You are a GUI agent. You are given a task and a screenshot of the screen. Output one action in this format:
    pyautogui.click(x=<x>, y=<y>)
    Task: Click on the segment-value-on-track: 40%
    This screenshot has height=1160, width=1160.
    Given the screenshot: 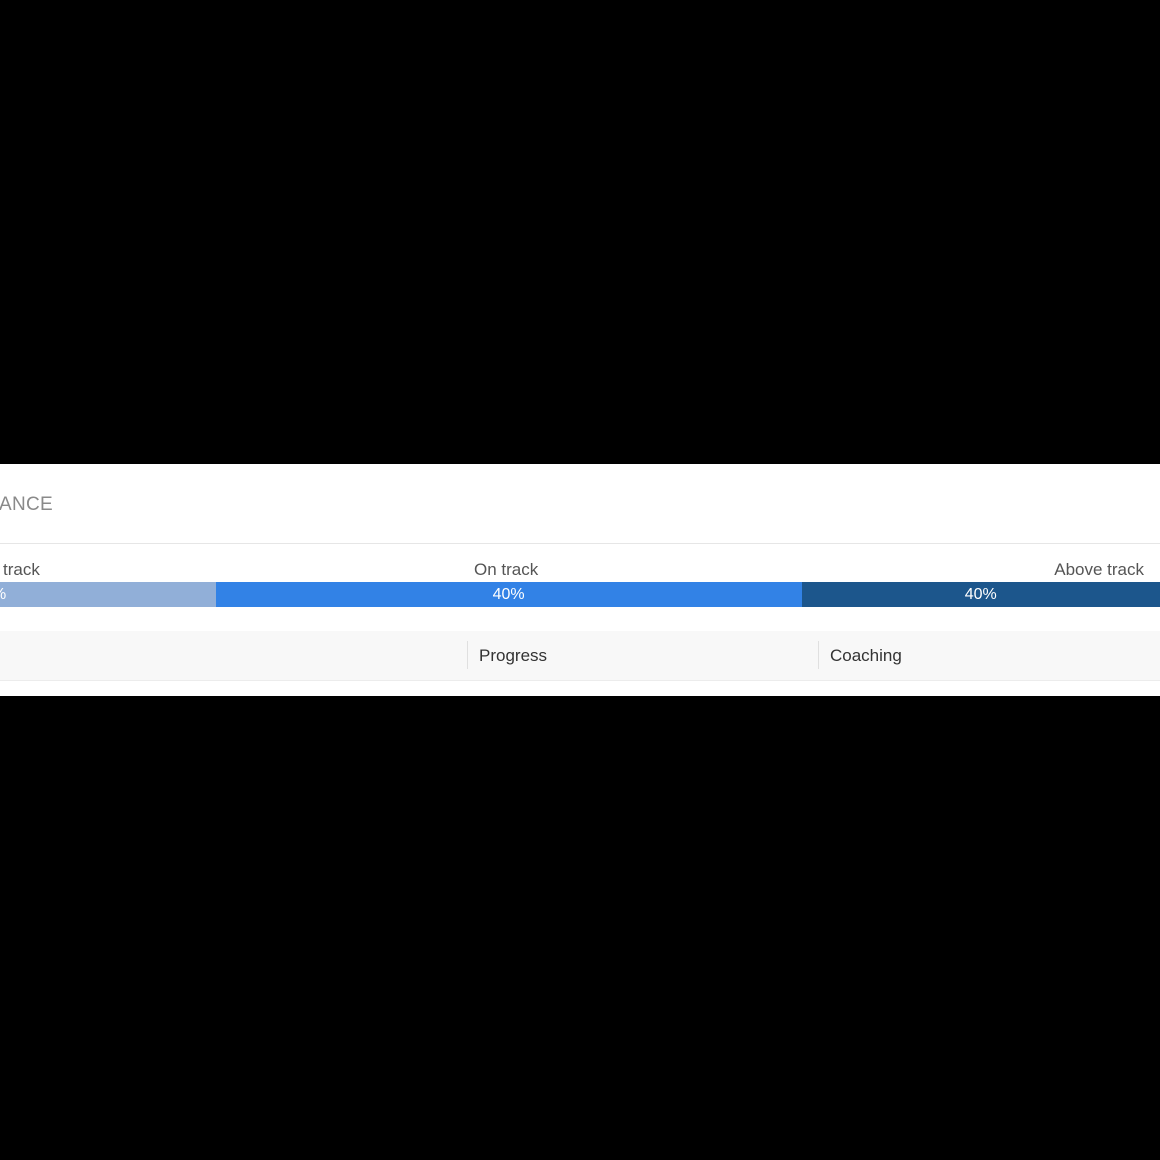 What is the action you would take?
    pyautogui.click(x=508, y=594)
    